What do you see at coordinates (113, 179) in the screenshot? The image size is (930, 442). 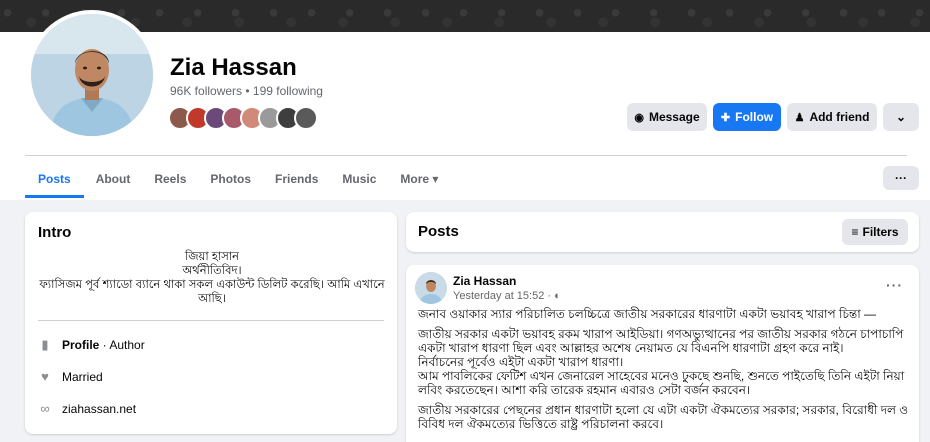 I see `tab-about: About` at bounding box center [113, 179].